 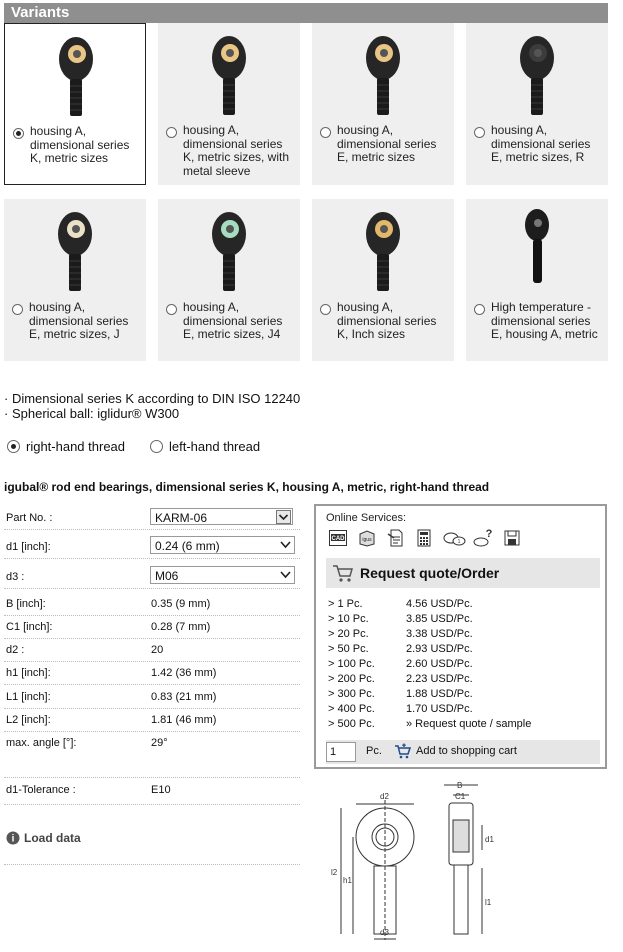 What do you see at coordinates (403, 751) in the screenshot?
I see `add-to-cart-icon` at bounding box center [403, 751].